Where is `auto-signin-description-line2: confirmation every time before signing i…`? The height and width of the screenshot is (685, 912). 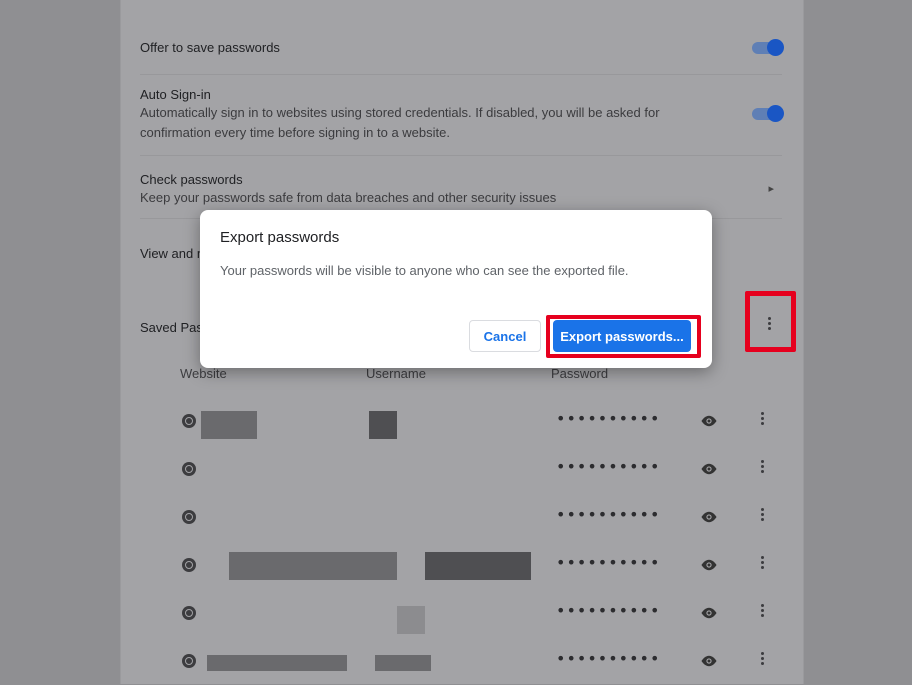
auto-signin-description-line2: confirmation every time before signing i… is located at coordinates (295, 132).